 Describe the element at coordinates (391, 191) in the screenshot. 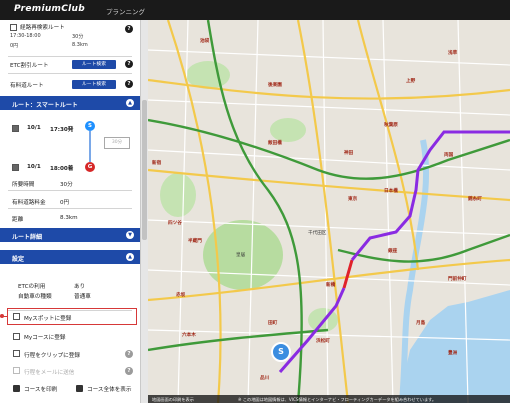

I see `map-label: 日本橋` at that location.